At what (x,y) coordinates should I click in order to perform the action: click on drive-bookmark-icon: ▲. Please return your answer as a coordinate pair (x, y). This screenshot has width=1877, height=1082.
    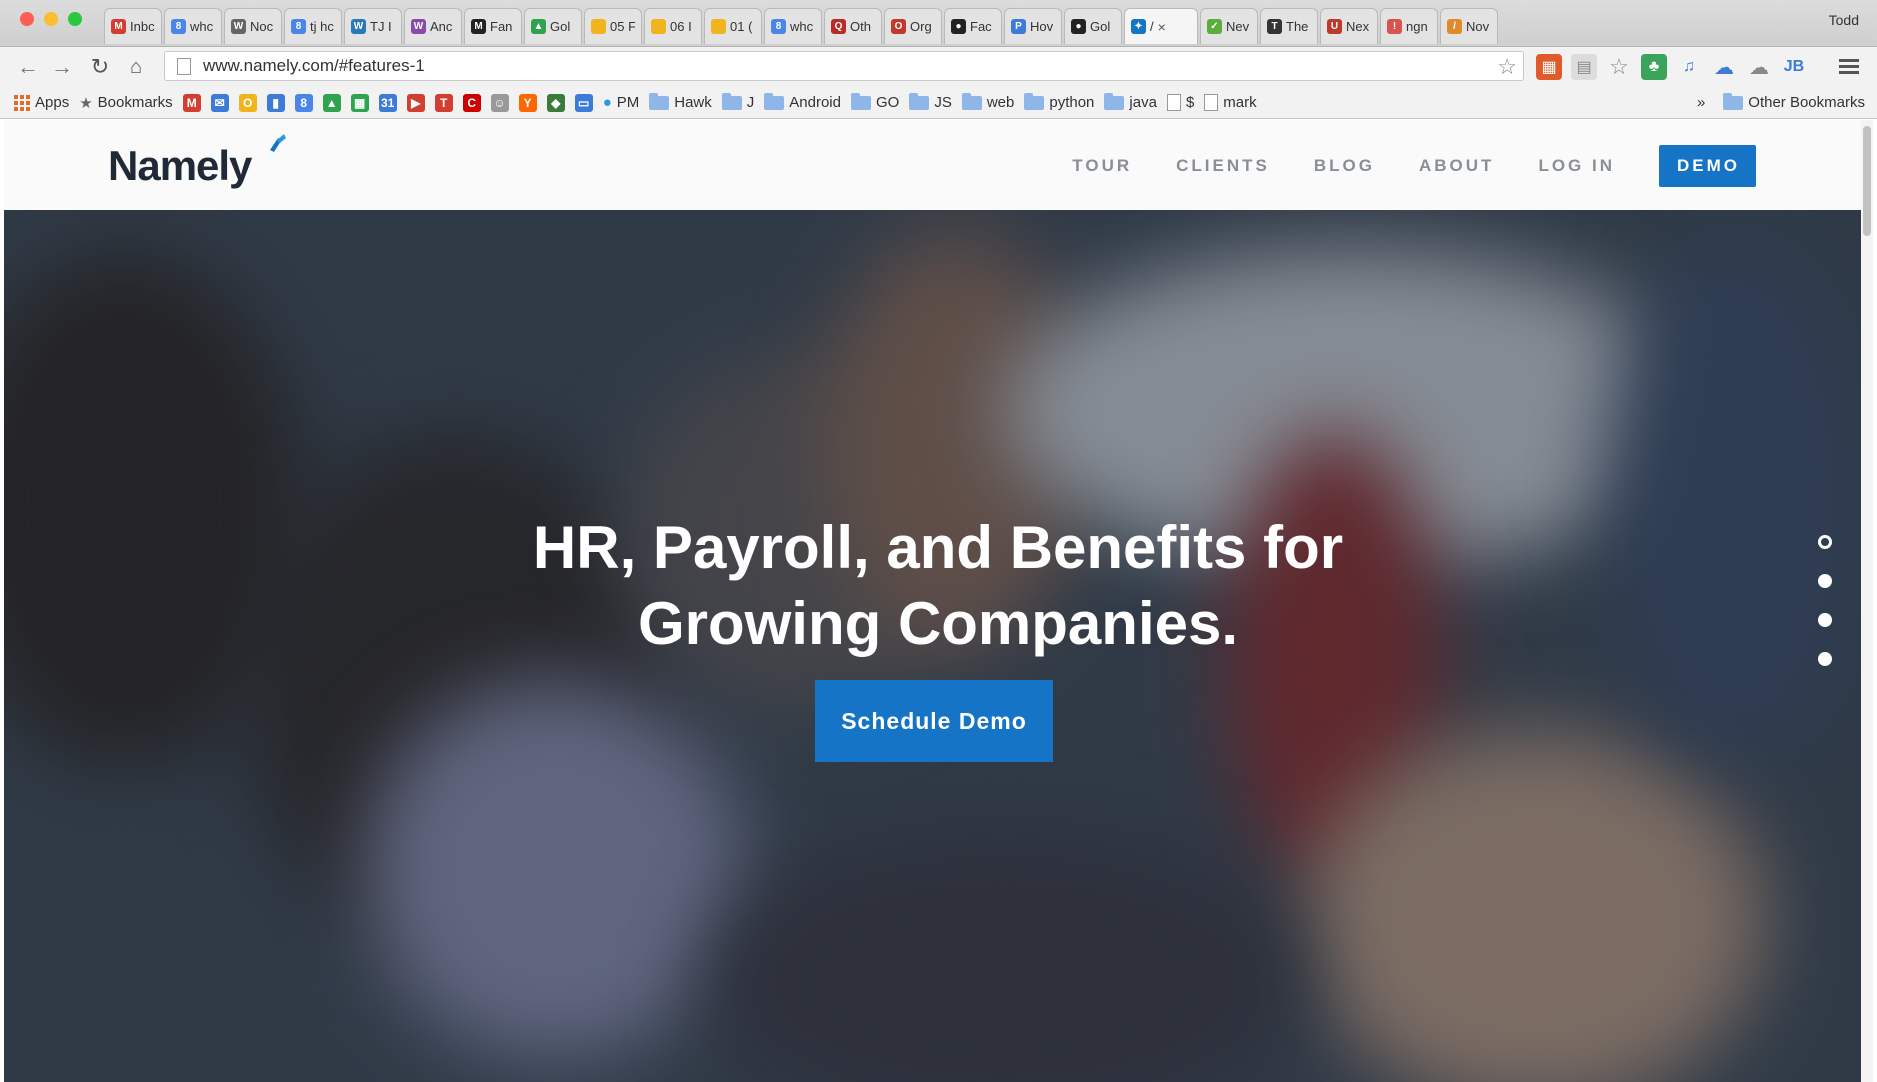
    Looking at the image, I should click on (331, 102).